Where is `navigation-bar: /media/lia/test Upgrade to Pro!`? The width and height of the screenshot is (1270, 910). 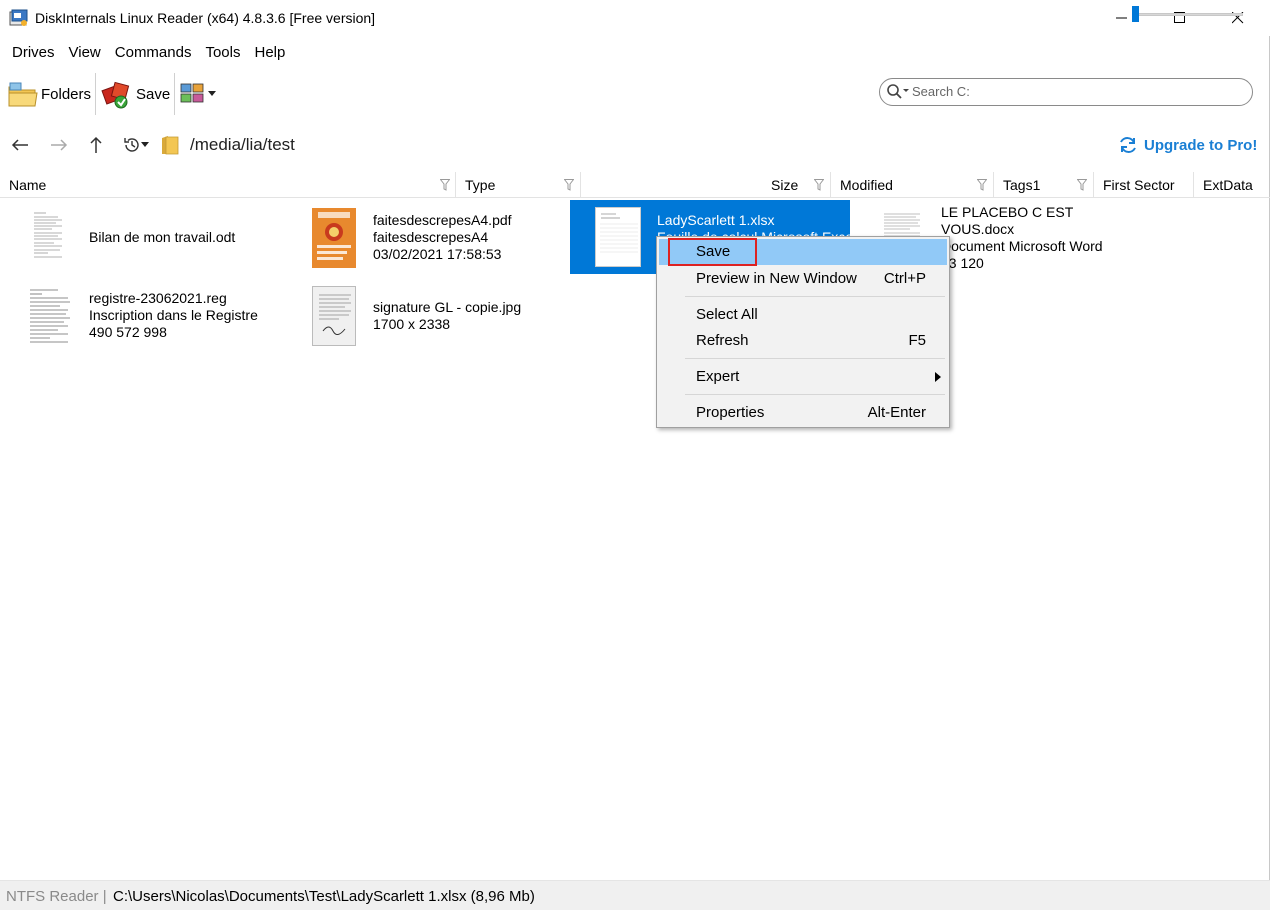 navigation-bar: /media/lia/test Upgrade to Pro! is located at coordinates (635, 145).